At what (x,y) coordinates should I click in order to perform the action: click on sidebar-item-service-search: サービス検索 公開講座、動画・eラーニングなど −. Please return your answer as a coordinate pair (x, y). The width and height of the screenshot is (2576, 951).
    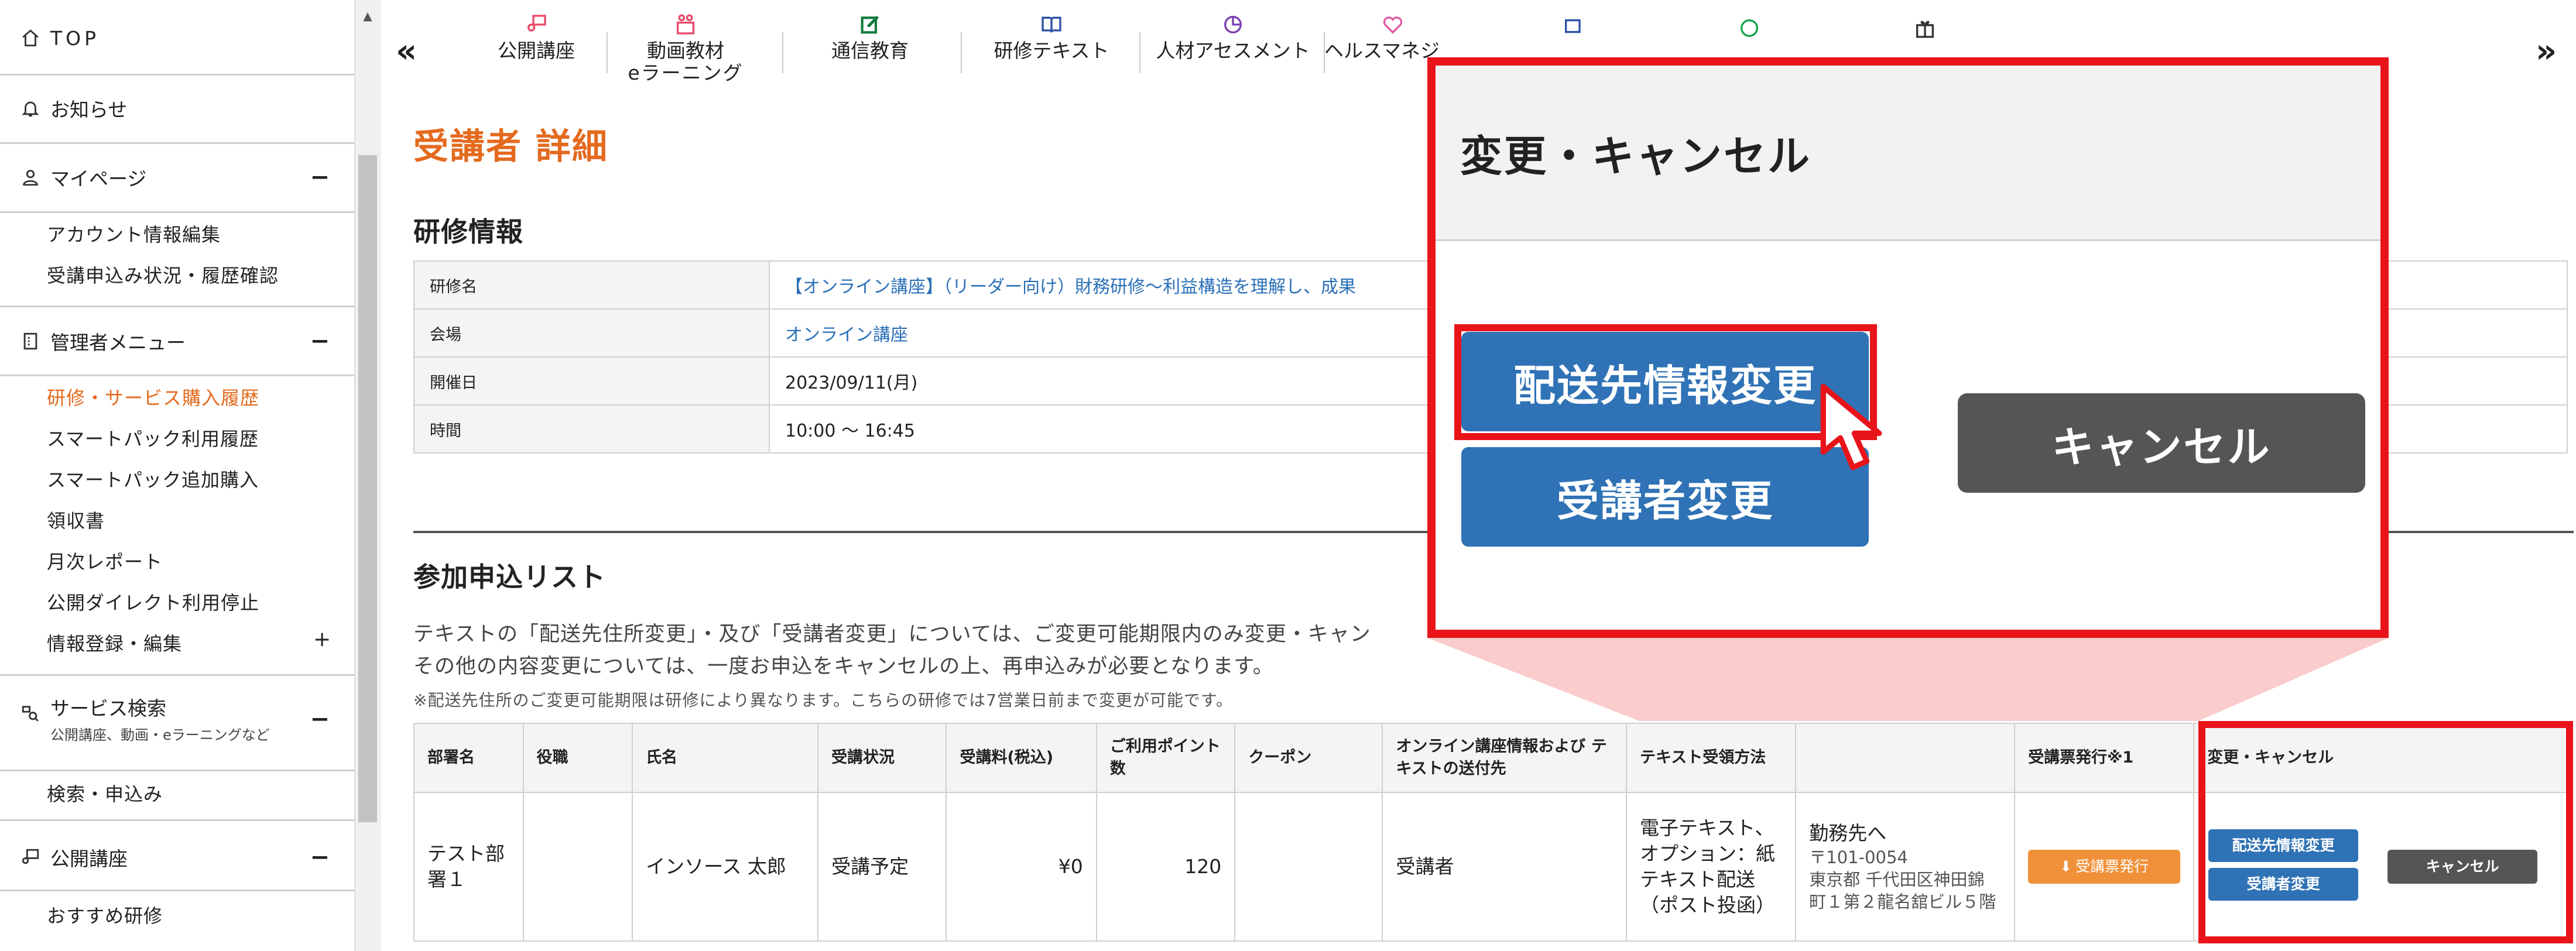
    Looking at the image, I should click on (177, 719).